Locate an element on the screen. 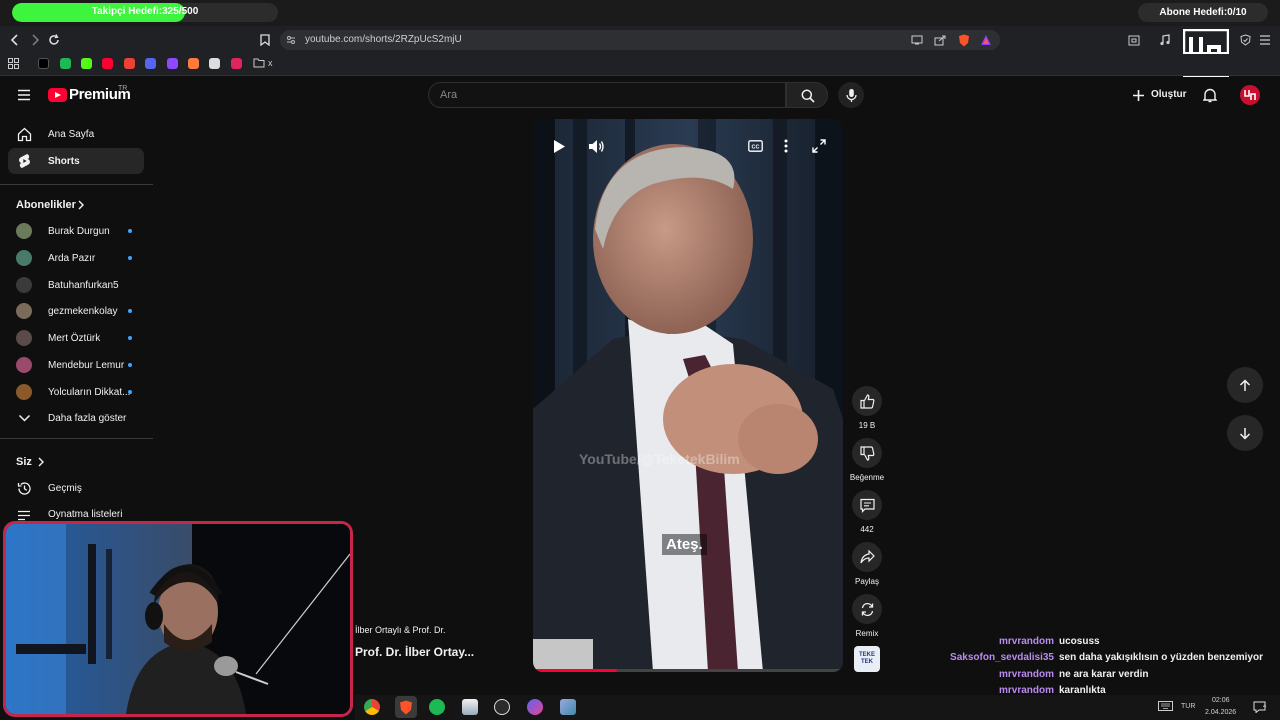 The width and height of the screenshot is (1280, 720). follower-goal-text: Takipçi Hedefi:325/500 is located at coordinates (145, 11).